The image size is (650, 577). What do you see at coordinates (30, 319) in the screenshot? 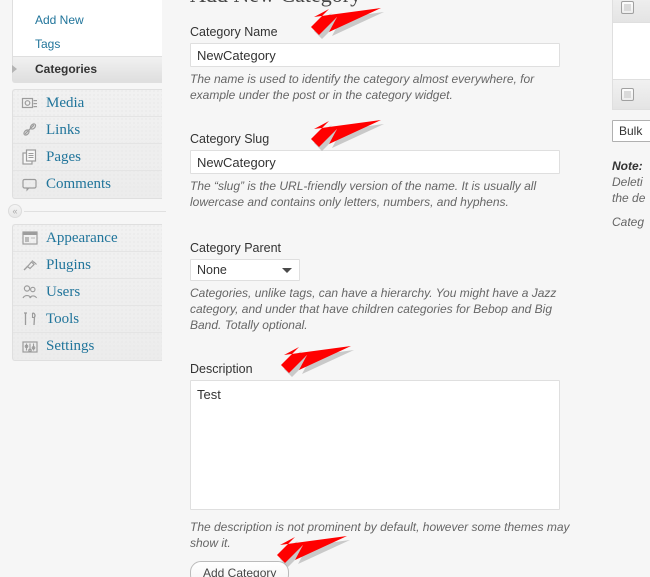
I see `tools-icon` at bounding box center [30, 319].